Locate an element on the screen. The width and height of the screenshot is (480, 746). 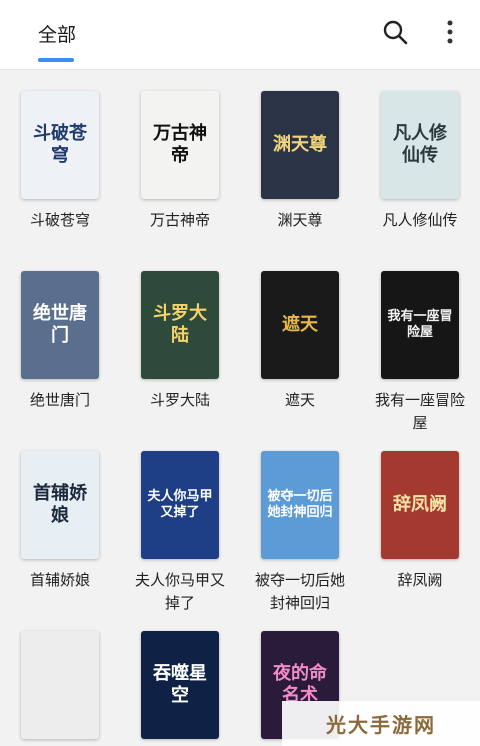
book-title: 渊天尊 is located at coordinates (300, 220).